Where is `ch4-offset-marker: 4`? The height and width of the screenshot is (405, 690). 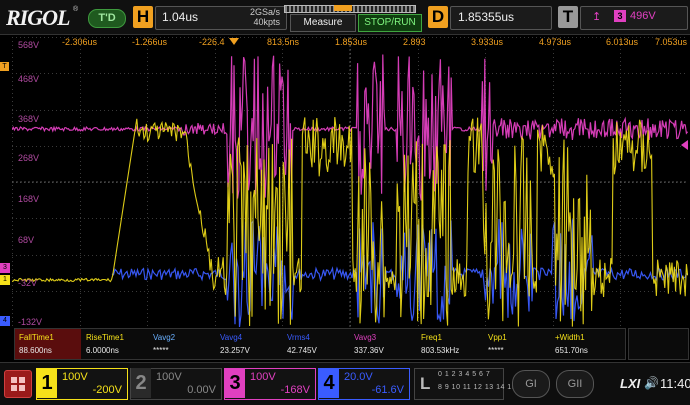 ch4-offset-marker: 4 is located at coordinates (5, 321).